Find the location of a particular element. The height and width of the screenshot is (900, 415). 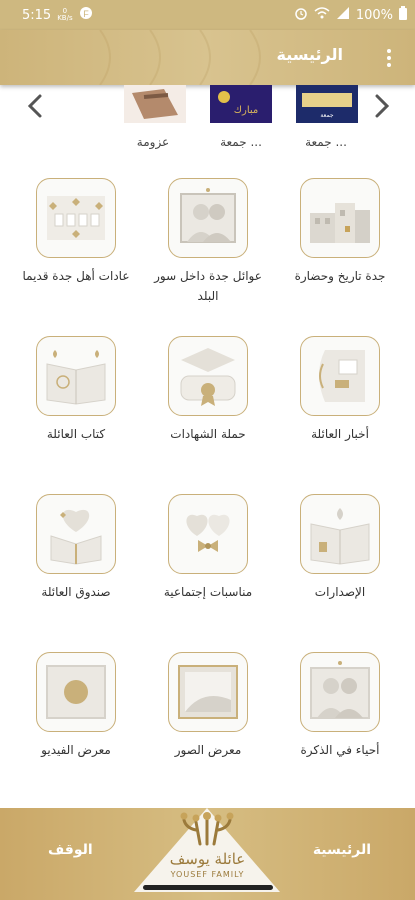

svg-text: مبارك is located at coordinates (246, 110).